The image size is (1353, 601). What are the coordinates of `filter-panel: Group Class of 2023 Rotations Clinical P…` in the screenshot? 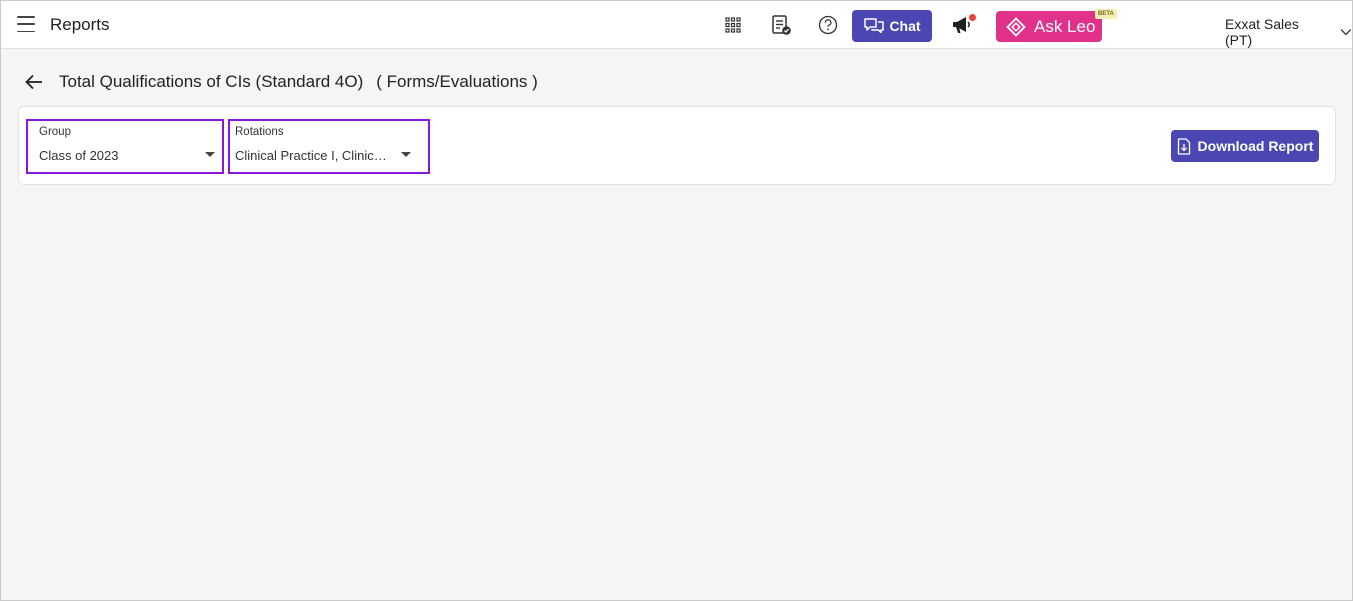 It's located at (677, 145).